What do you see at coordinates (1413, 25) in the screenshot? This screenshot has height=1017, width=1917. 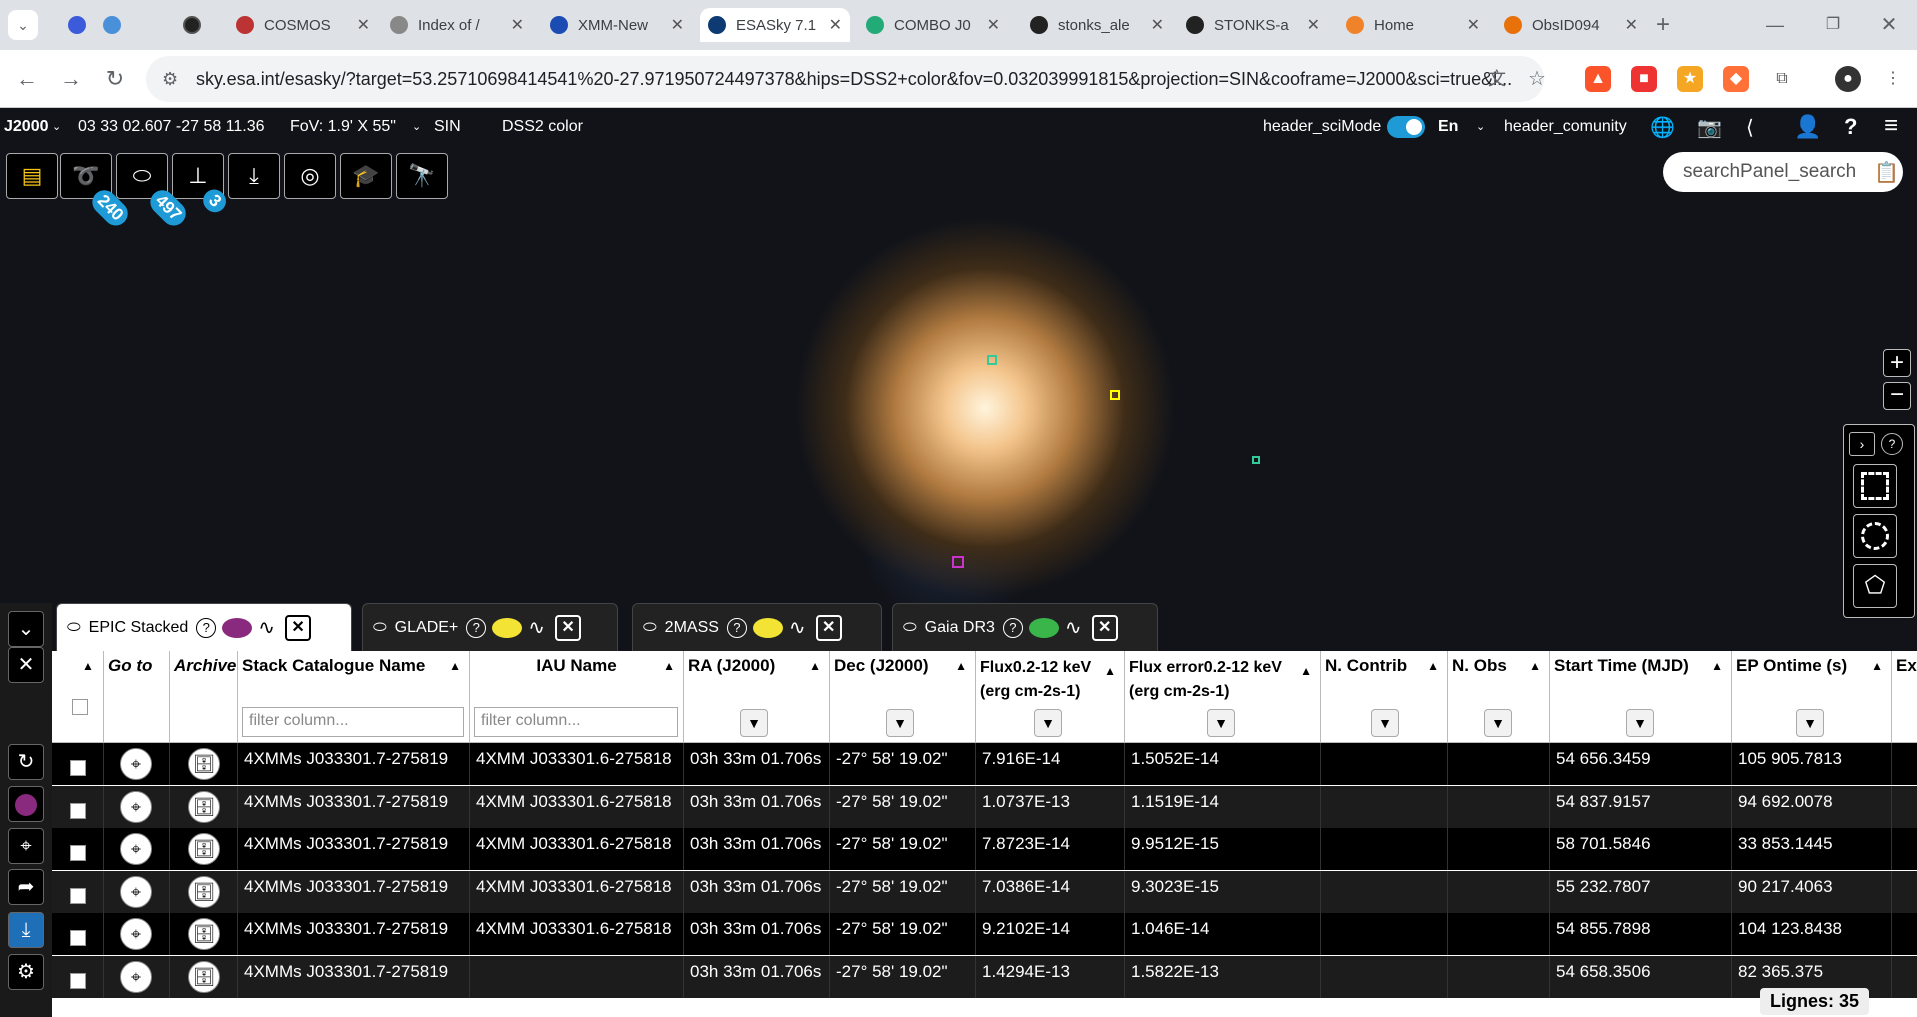 I see `browser-tab: Home ✕` at bounding box center [1413, 25].